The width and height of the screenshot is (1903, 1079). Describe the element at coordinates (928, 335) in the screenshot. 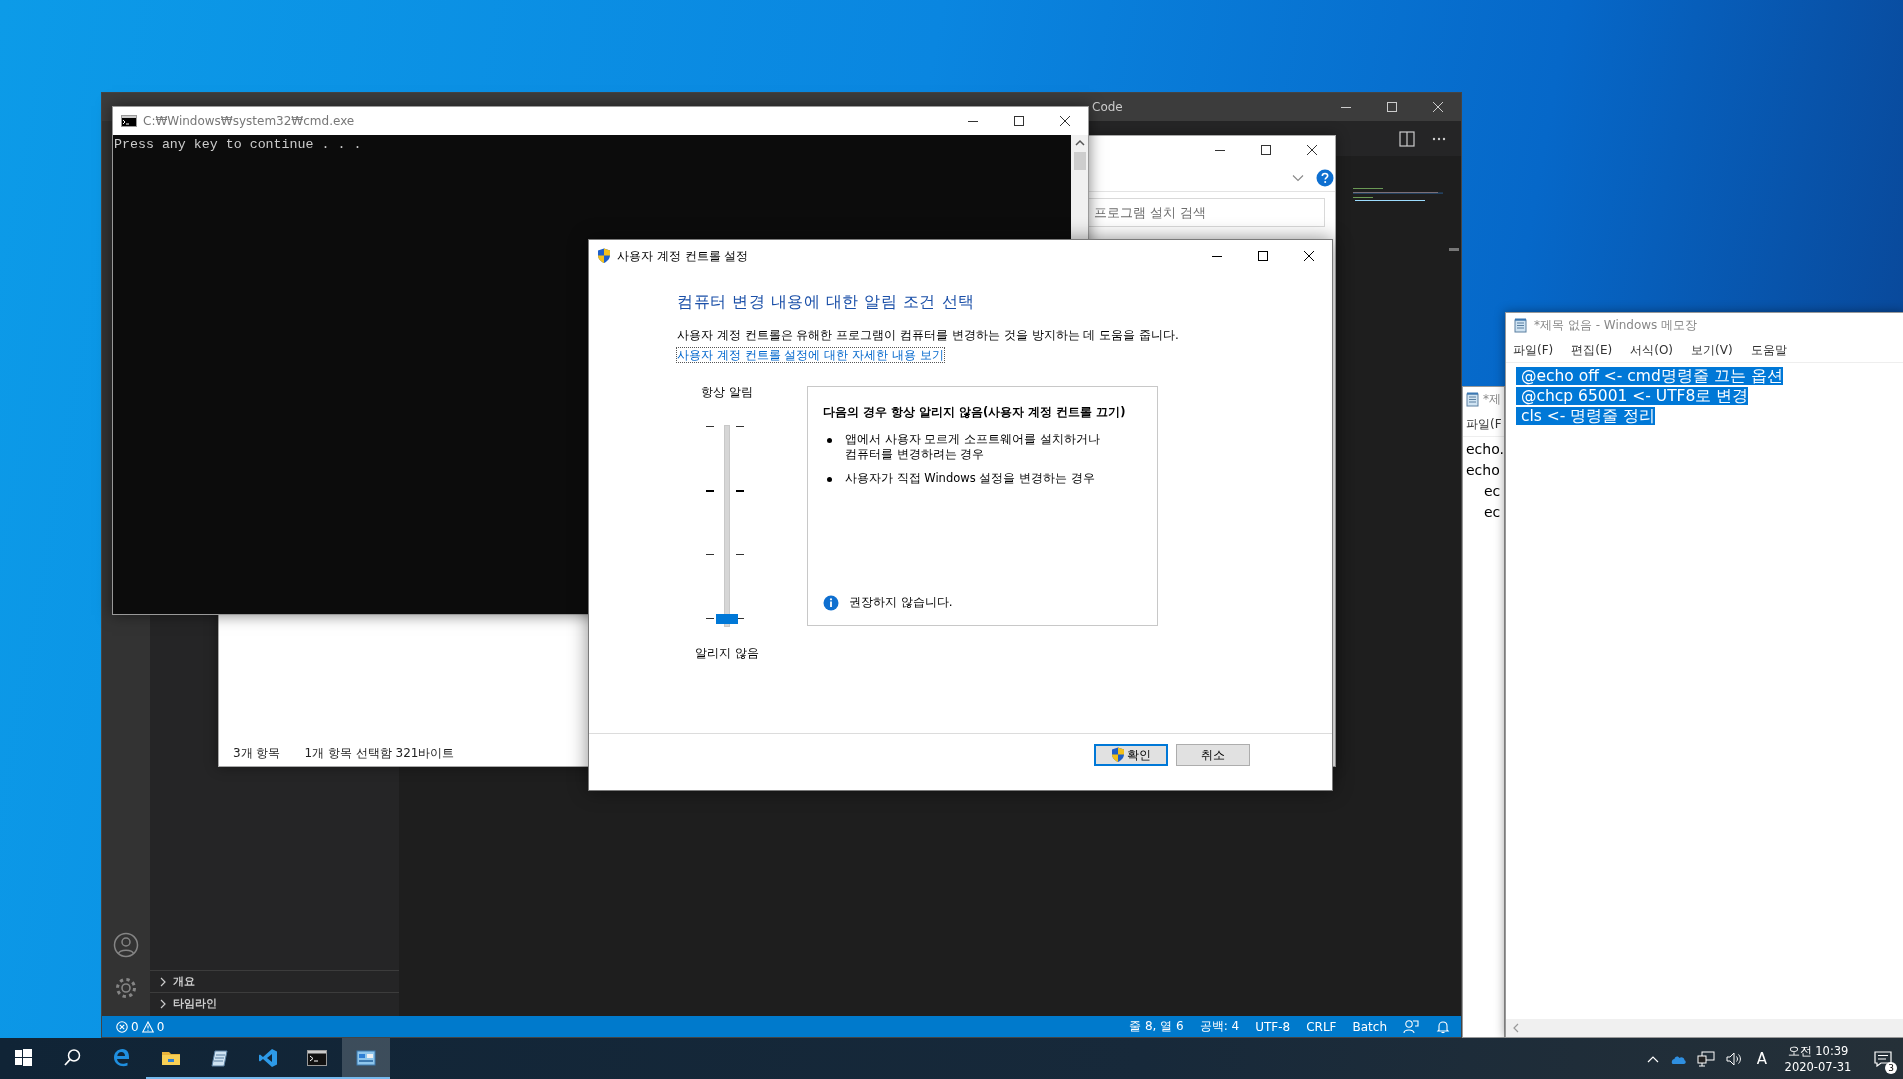

I see `description-text: 사용자 계정 컨트롤은 유해한 프로그램이 컴퓨터를 변경하는 것을 방지하는 데 도움을 줍니다.` at that location.